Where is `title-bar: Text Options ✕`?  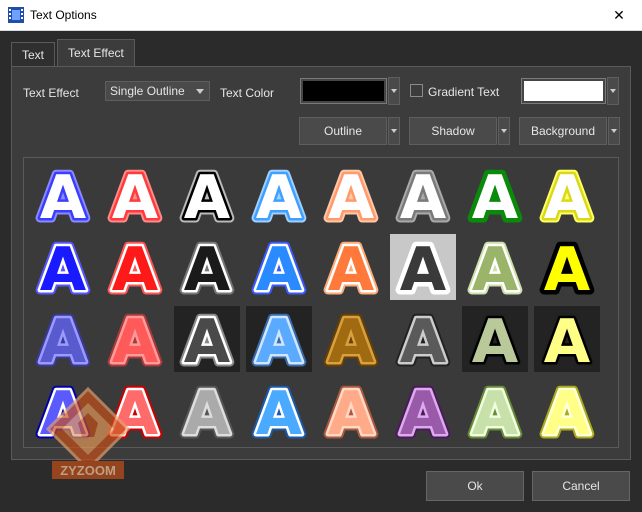
title-bar: Text Options ✕ is located at coordinates (321, 15).